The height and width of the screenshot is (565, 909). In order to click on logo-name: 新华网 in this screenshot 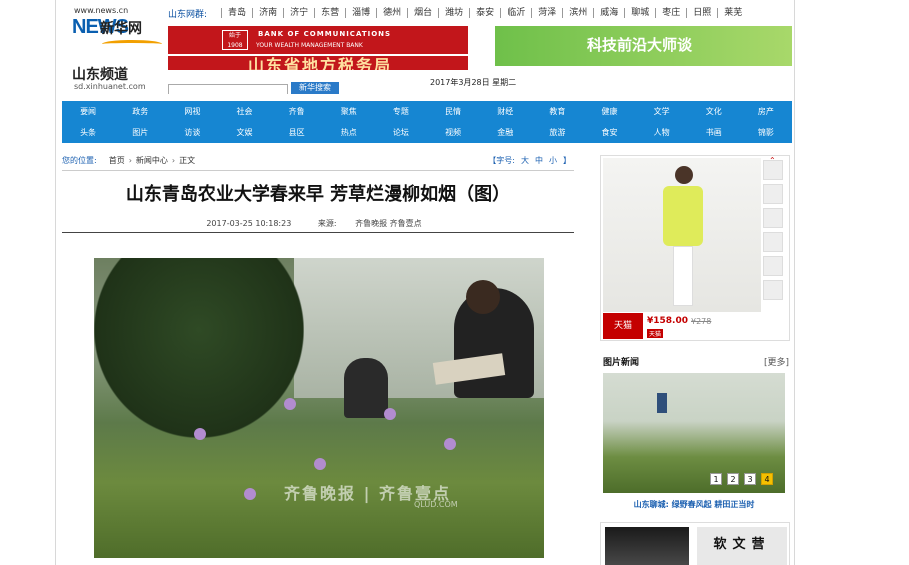, I will do `click(121, 29)`.